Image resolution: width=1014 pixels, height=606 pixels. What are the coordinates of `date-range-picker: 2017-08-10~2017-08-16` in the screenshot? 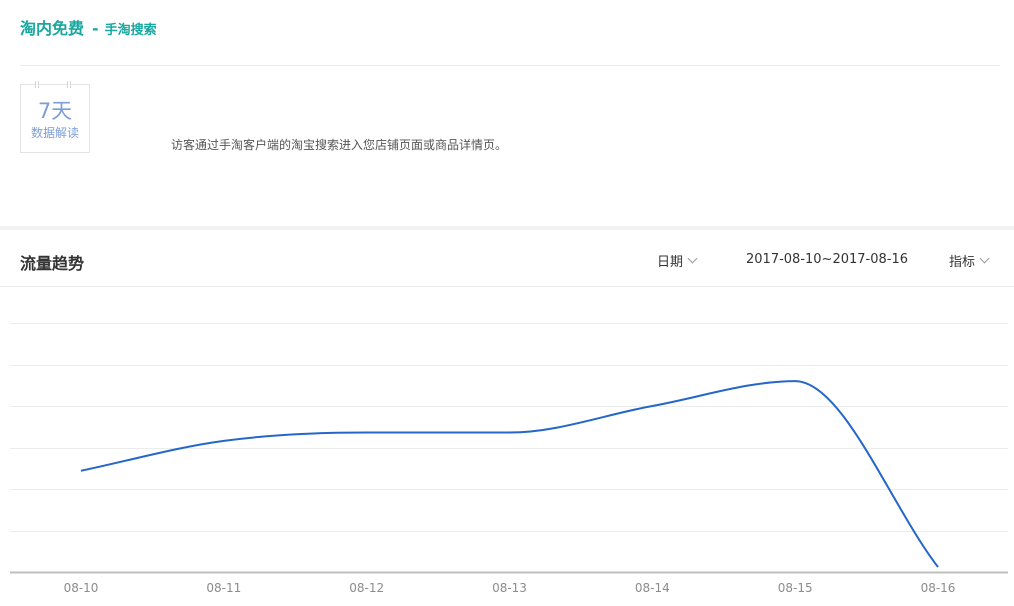 It's located at (827, 259).